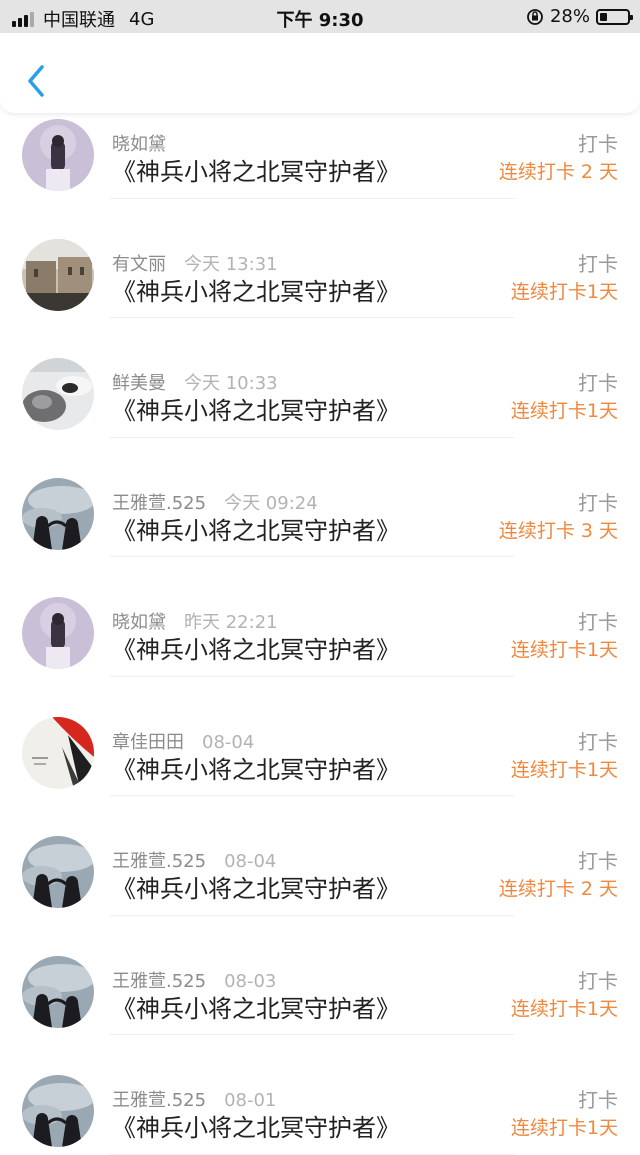 The image size is (640, 1155). What do you see at coordinates (320, 736) in the screenshot?
I see `checkin-row: 章佳田田 08-04 《神兵小将之北冥守护者》 打卡 连续打卡1天` at bounding box center [320, 736].